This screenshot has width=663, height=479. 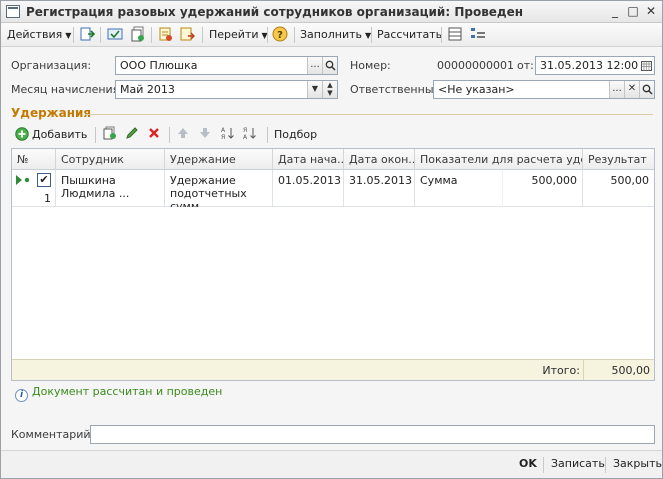 What do you see at coordinates (561, 370) in the screenshot?
I see `total-label: Итого:` at bounding box center [561, 370].